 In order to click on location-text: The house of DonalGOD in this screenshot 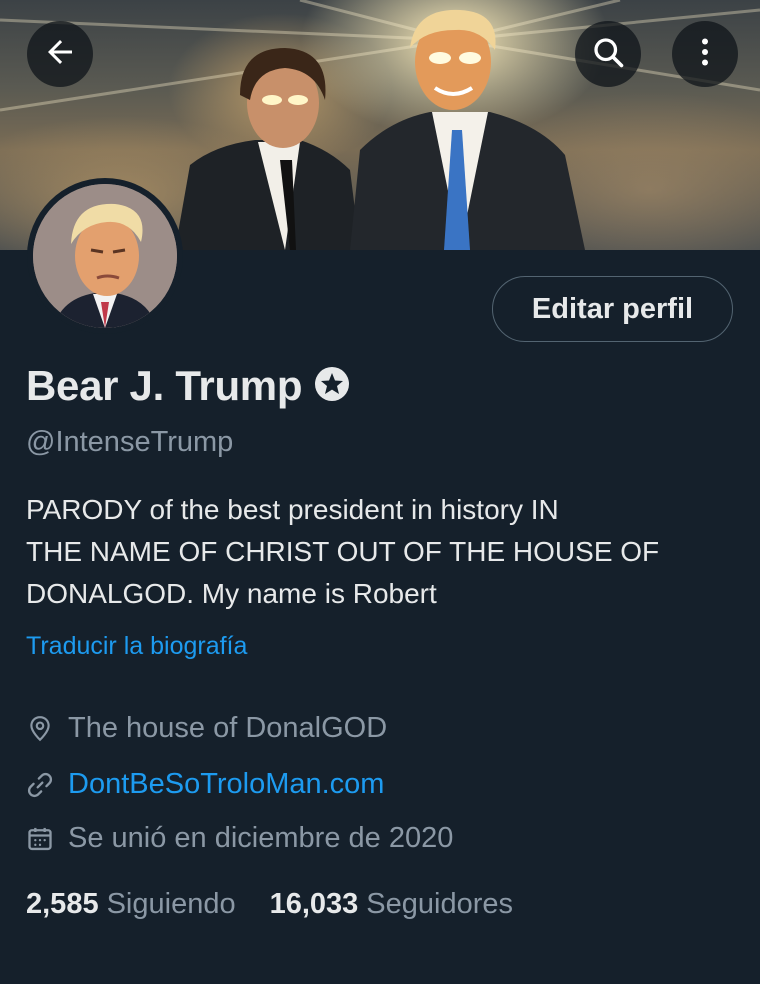, I will do `click(228, 728)`.